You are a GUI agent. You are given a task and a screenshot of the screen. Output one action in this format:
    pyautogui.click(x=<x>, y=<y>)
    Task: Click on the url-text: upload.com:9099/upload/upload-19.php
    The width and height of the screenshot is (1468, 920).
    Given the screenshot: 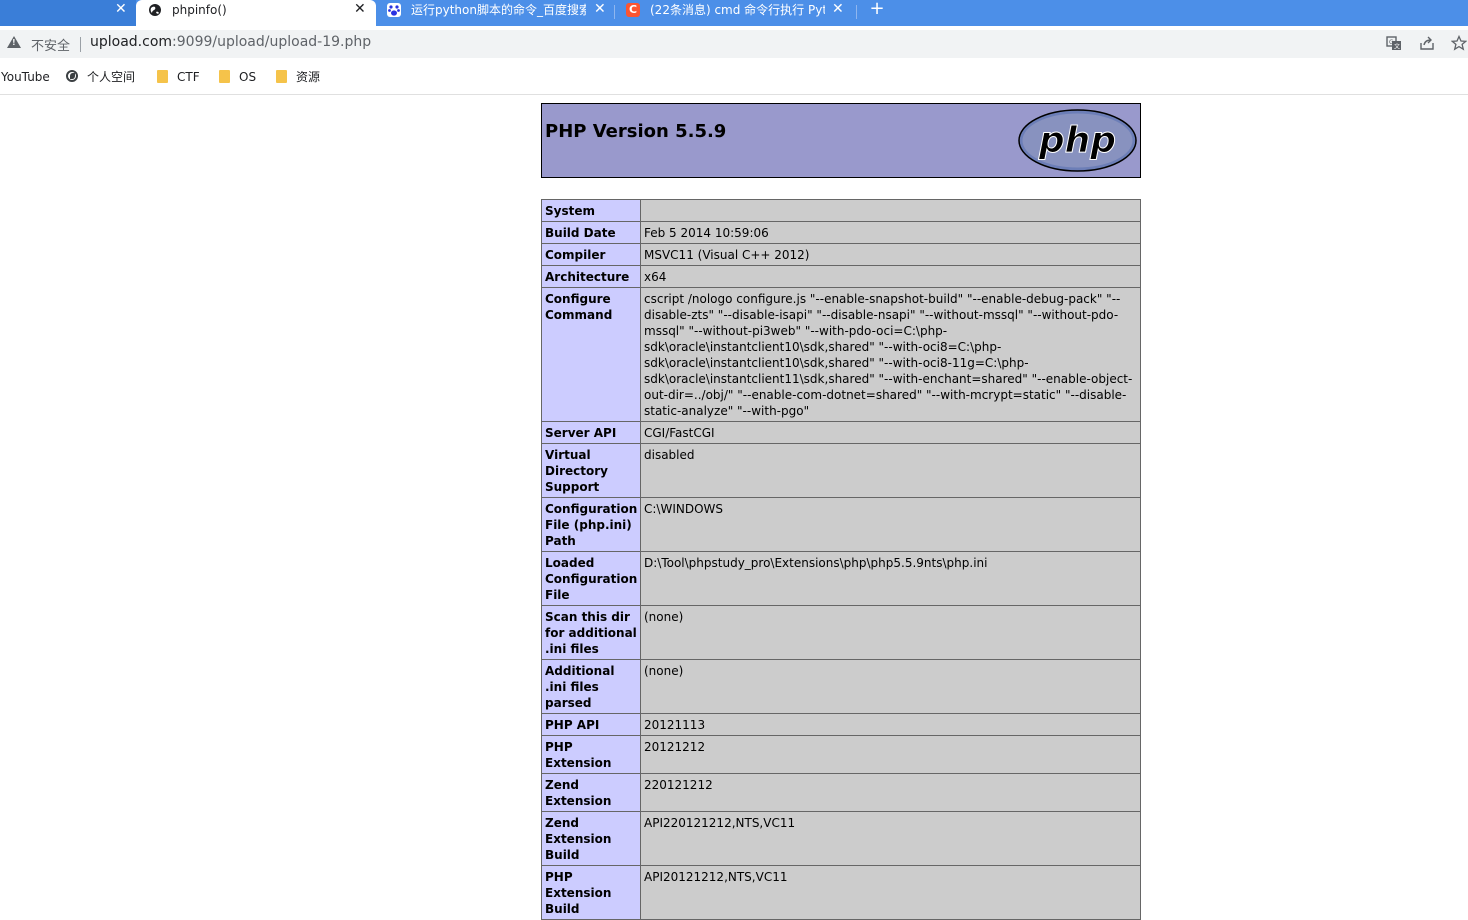 What is the action you would take?
    pyautogui.click(x=230, y=42)
    